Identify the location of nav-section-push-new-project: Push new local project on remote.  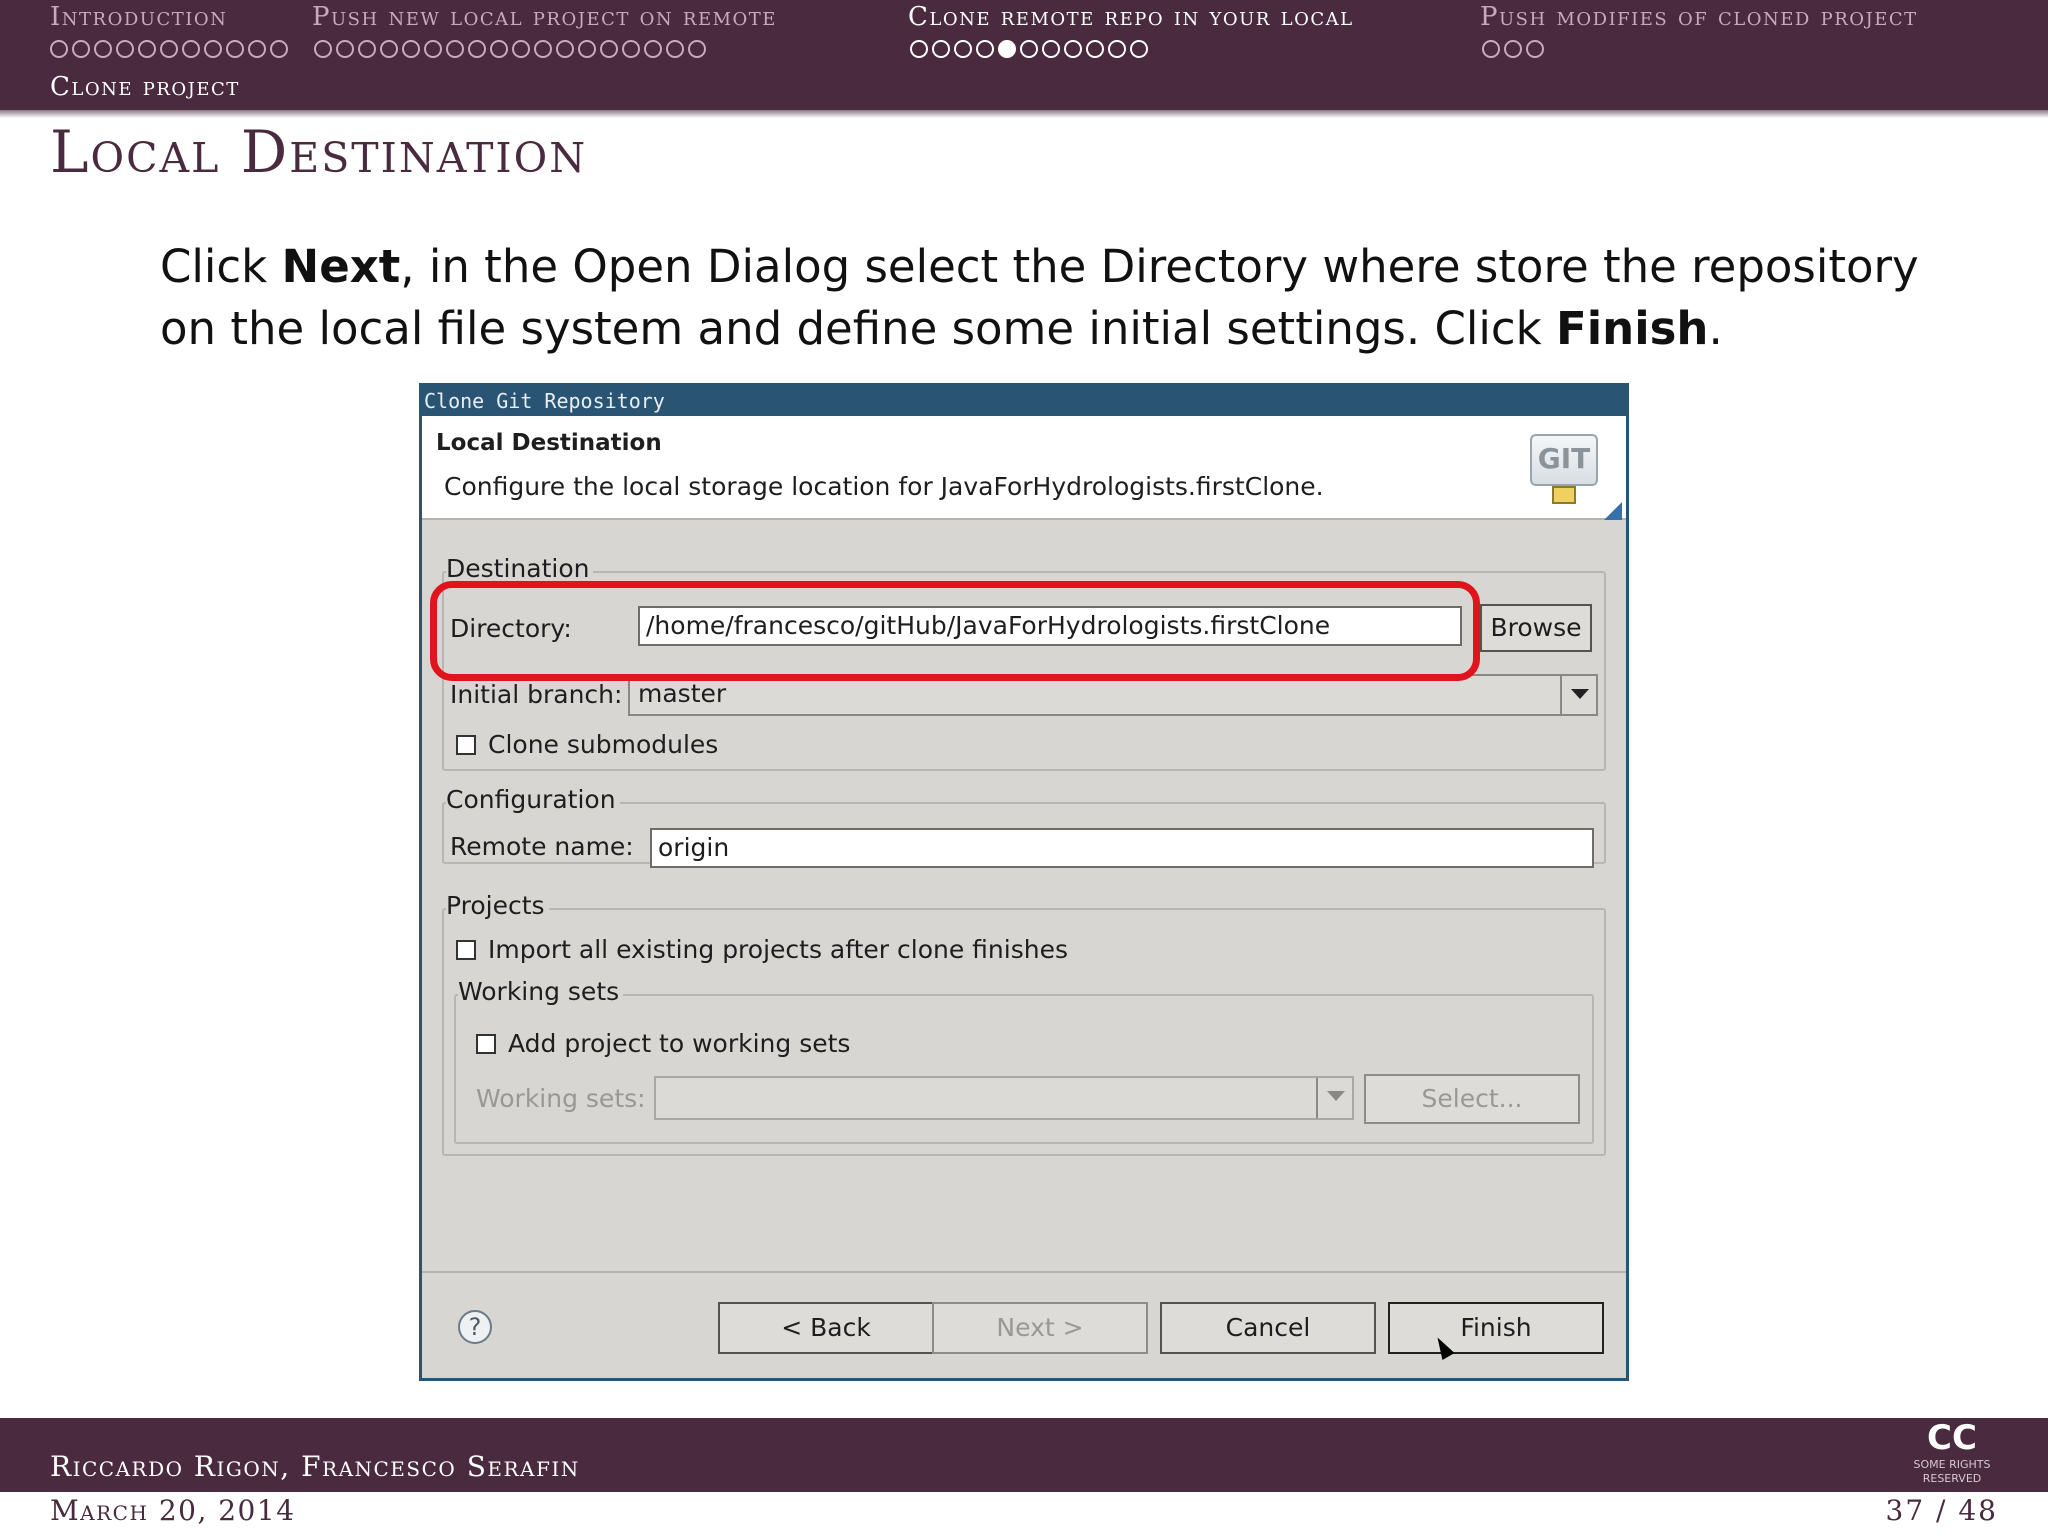
(544, 17).